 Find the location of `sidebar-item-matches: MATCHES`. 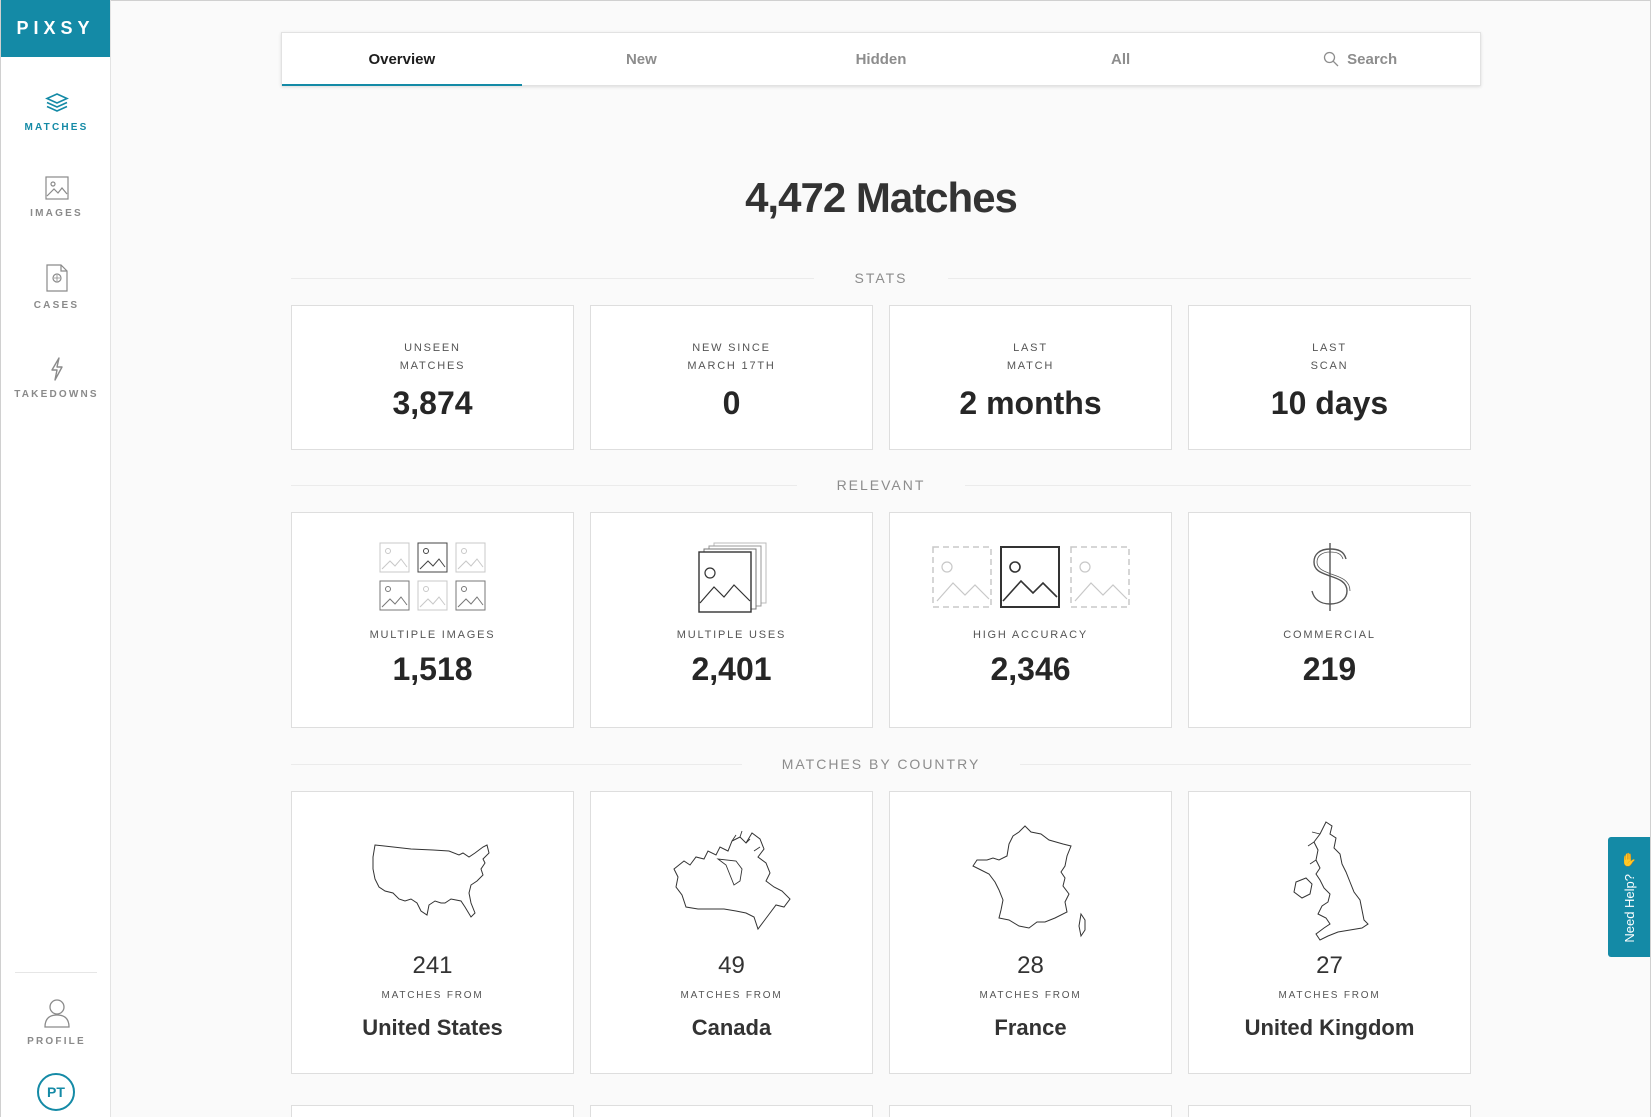

sidebar-item-matches: MATCHES is located at coordinates (56, 112).